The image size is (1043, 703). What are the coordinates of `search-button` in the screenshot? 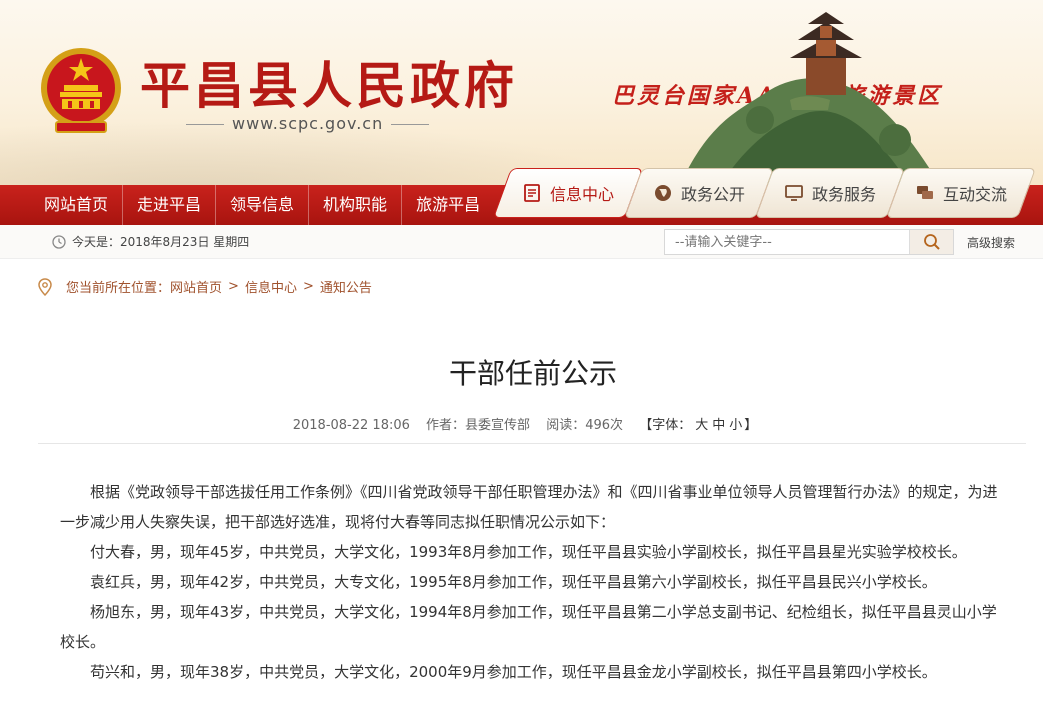 It's located at (931, 242).